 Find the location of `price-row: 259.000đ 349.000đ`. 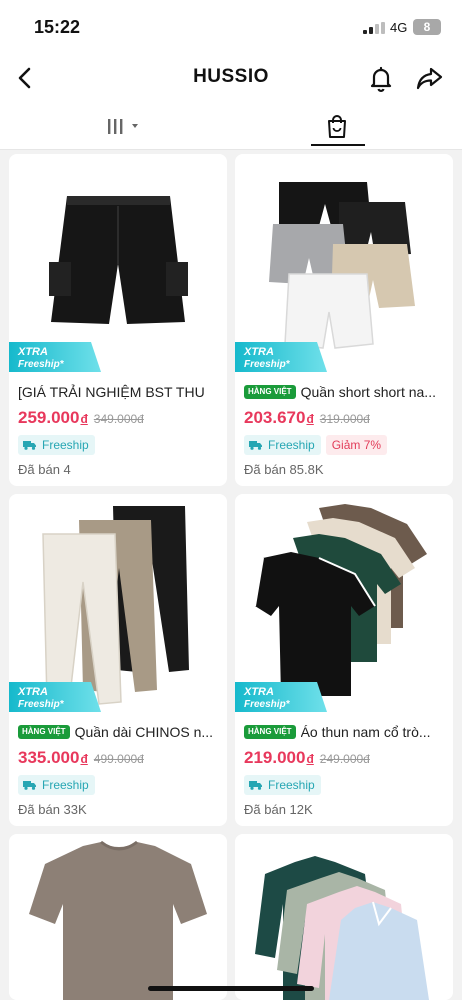

price-row: 259.000đ 349.000đ is located at coordinates (81, 418).